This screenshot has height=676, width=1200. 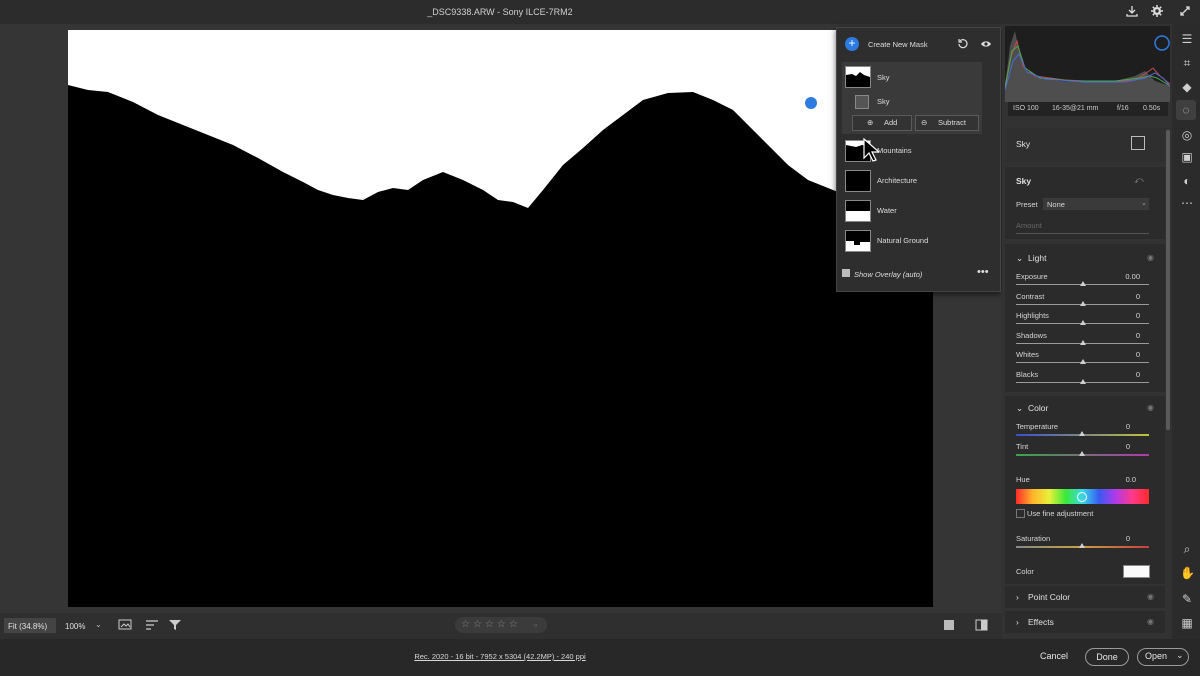 I want to click on light-title: Light, so click(x=1037, y=258).